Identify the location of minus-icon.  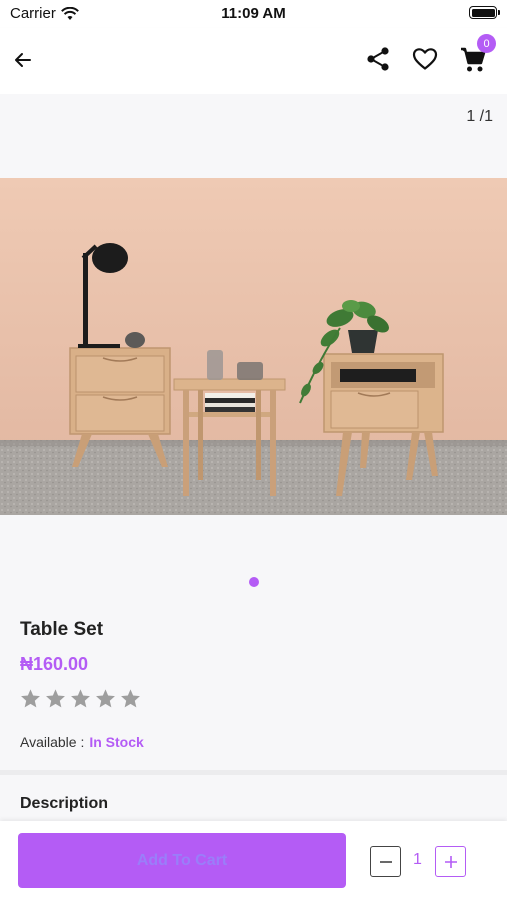
(385, 861).